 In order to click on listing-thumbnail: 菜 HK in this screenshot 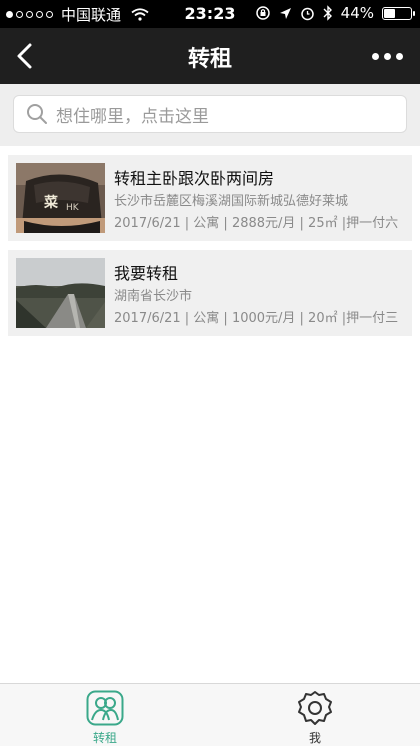, I will do `click(60, 198)`.